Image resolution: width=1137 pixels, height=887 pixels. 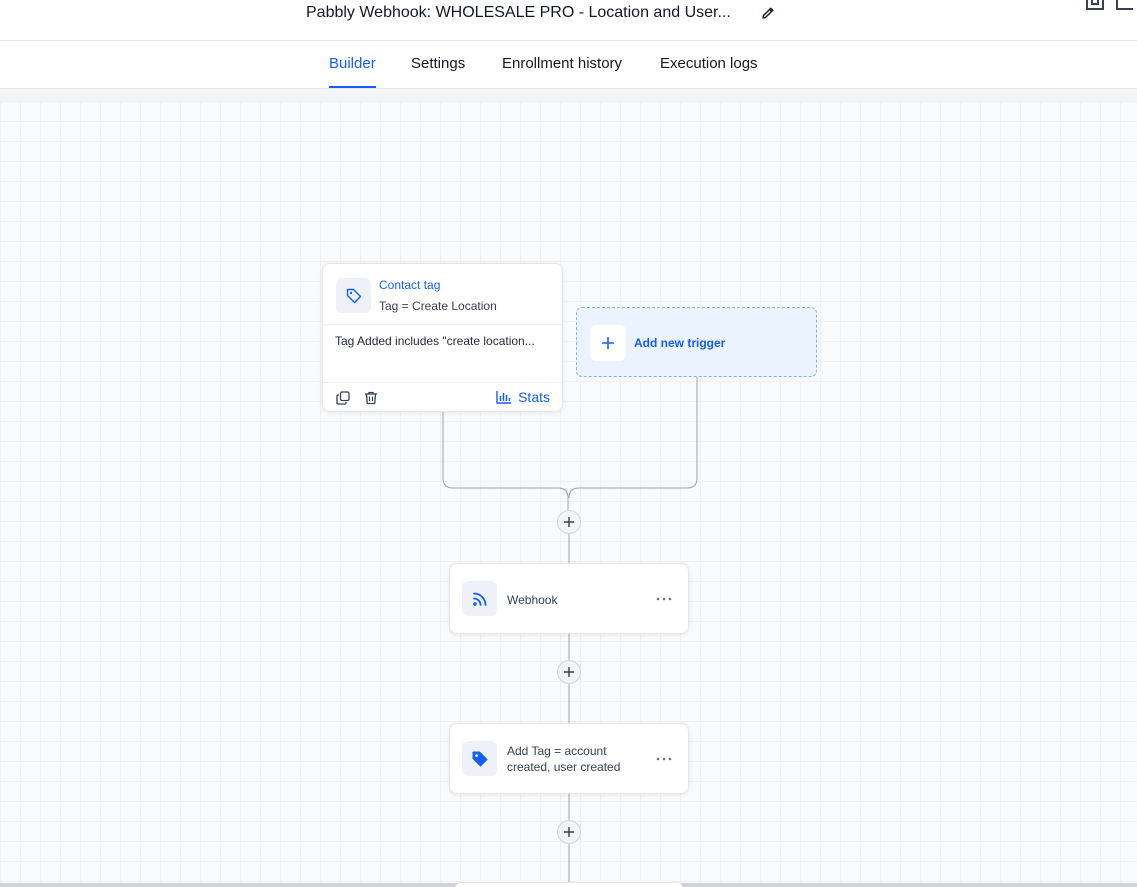 I want to click on step-label-line-2: created, user created, so click(x=564, y=767).